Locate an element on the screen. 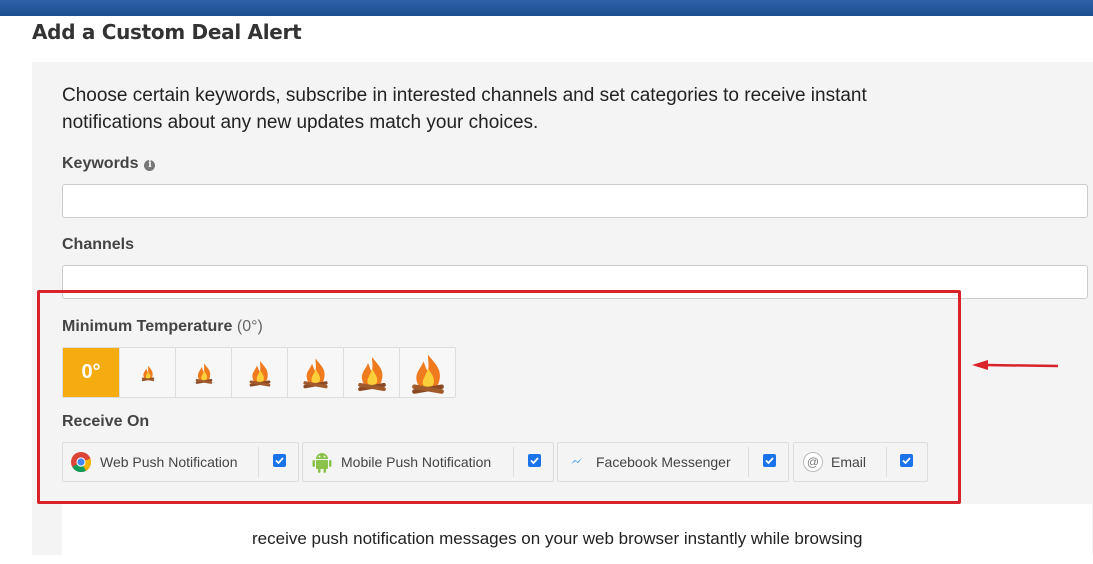 The width and height of the screenshot is (1093, 564). keywords-label-text: Keywords is located at coordinates (100, 163).